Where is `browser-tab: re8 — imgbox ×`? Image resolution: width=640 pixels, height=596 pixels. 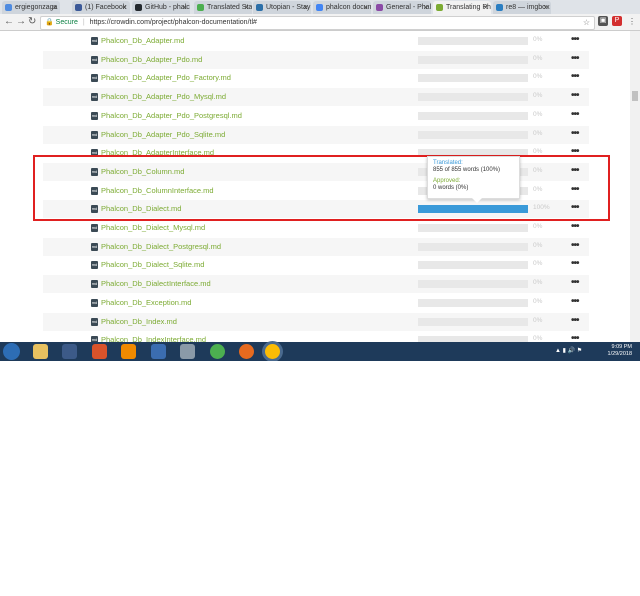
browser-tab: re8 — imgbox × is located at coordinates (522, 7).